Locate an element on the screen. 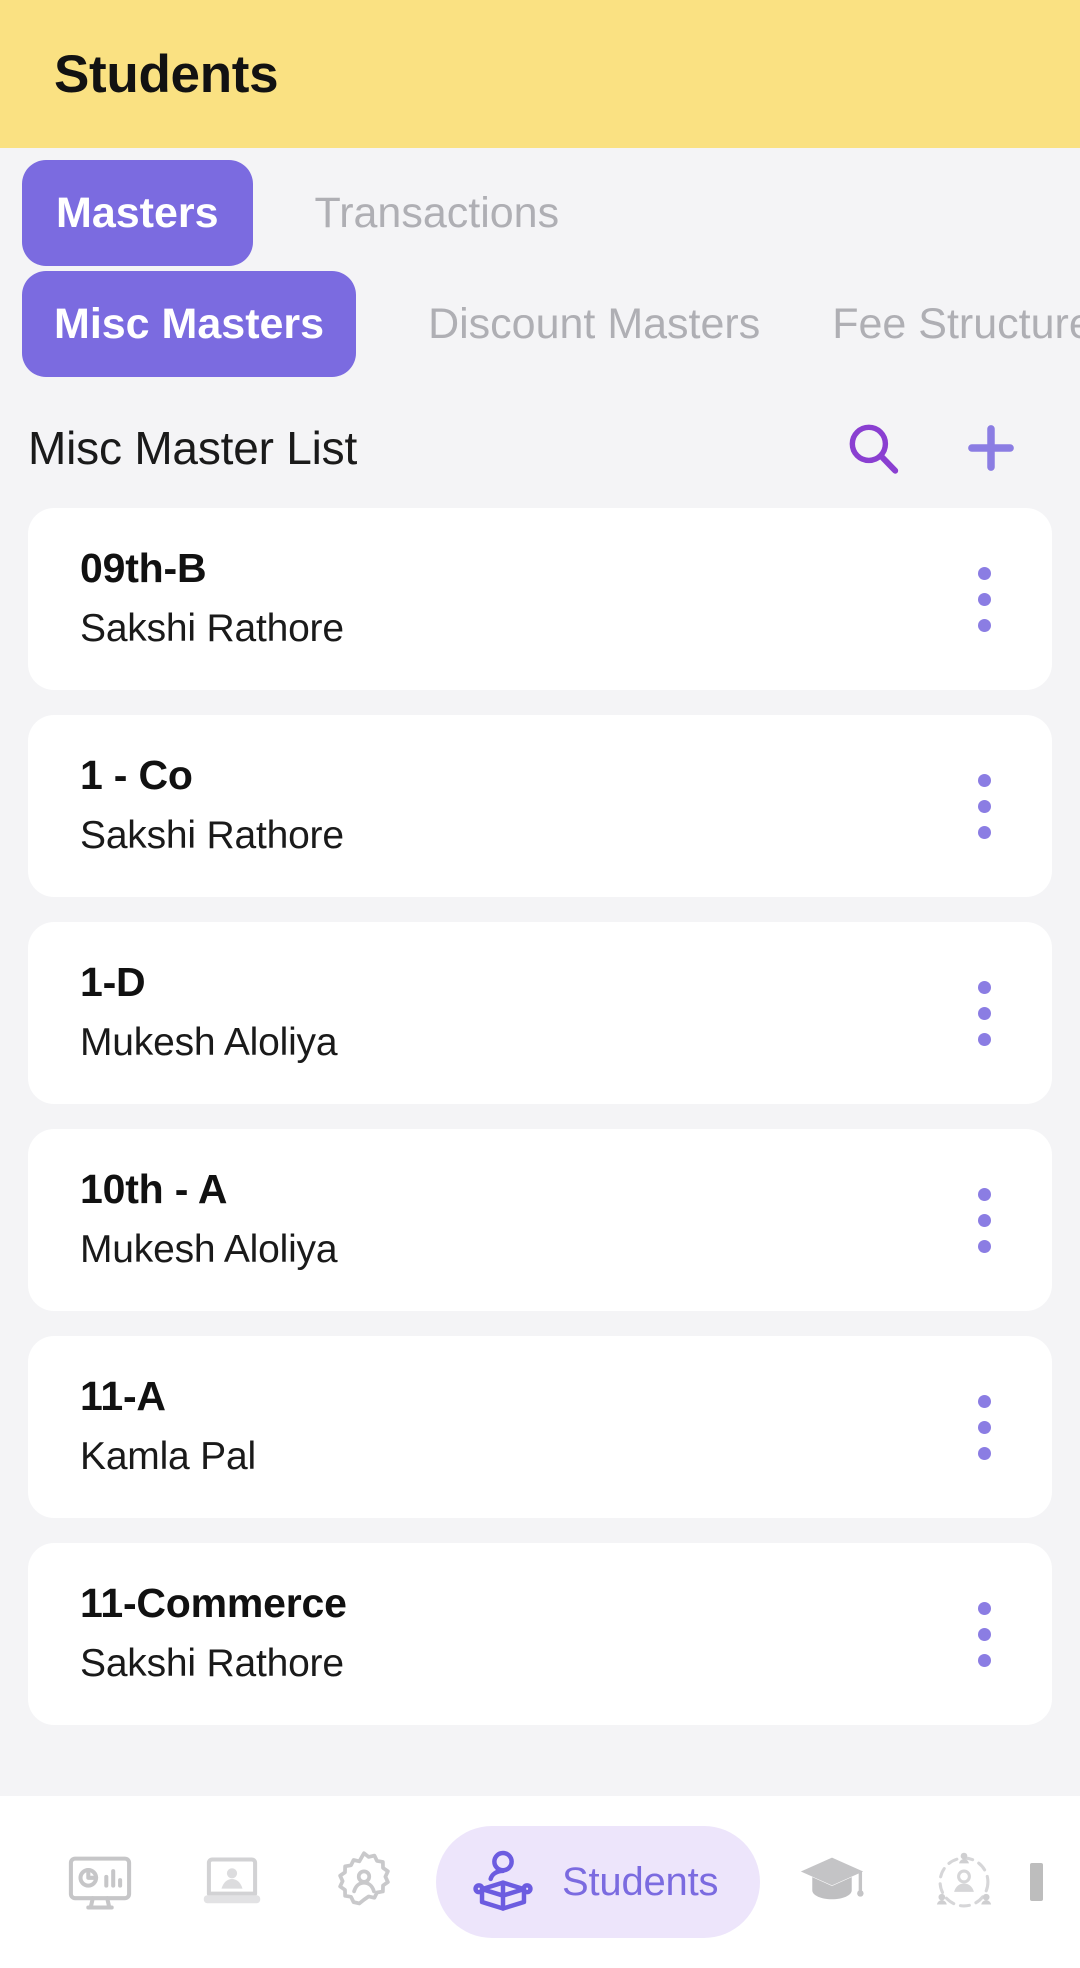 The width and height of the screenshot is (1080, 1968). tab-fee-structure: Fee Structure is located at coordinates (956, 324).